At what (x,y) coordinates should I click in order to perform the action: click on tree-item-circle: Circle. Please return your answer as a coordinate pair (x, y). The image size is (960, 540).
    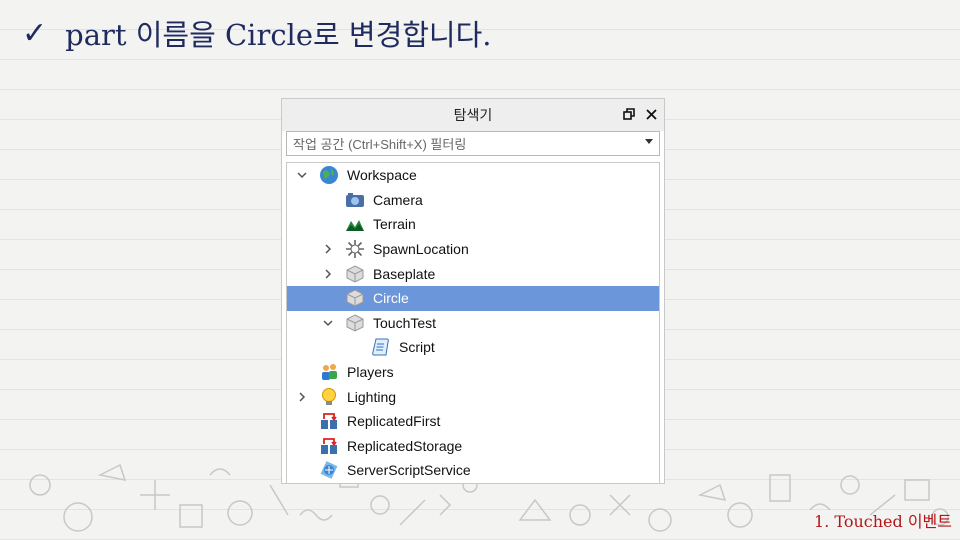
    Looking at the image, I should click on (473, 298).